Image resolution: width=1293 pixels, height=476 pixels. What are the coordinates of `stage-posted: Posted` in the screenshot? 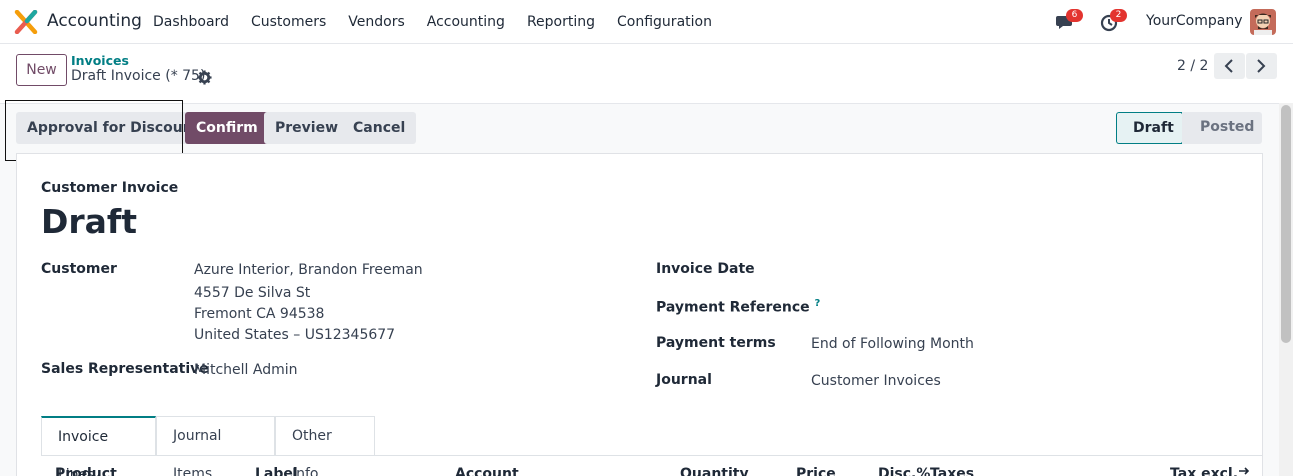 It's located at (1222, 128).